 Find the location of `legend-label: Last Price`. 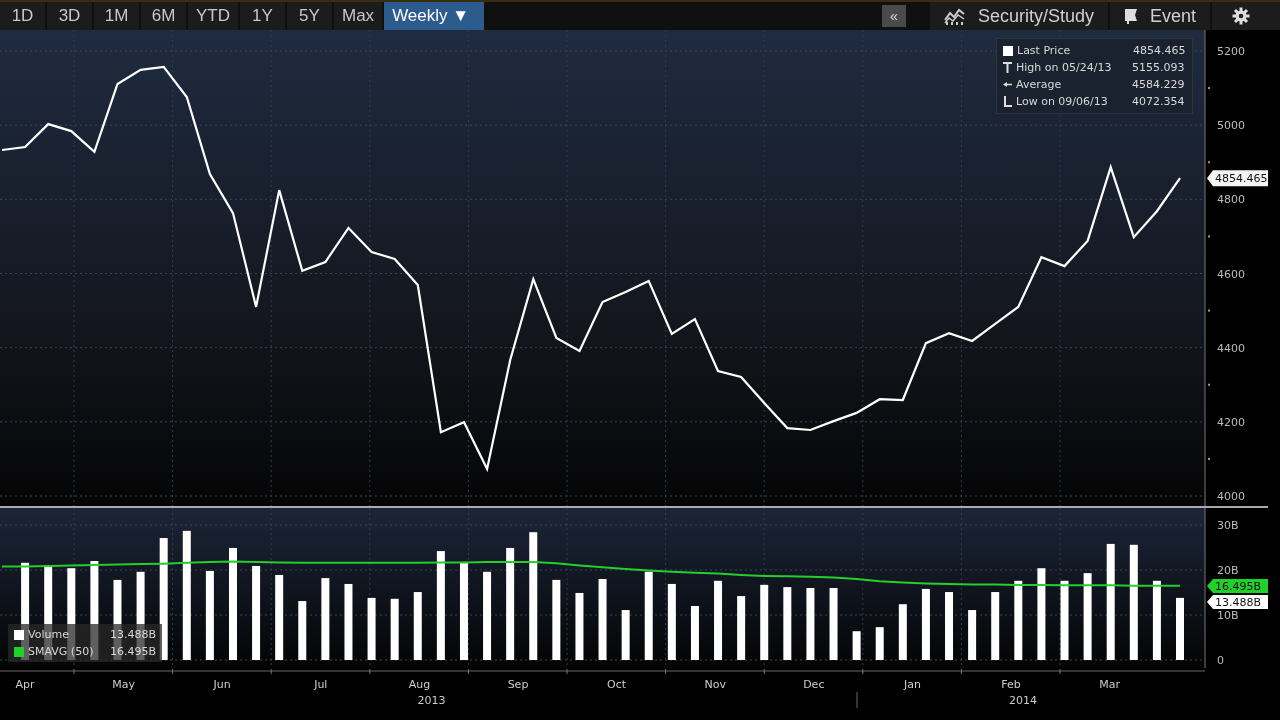

legend-label: Last Price is located at coordinates (1044, 50).